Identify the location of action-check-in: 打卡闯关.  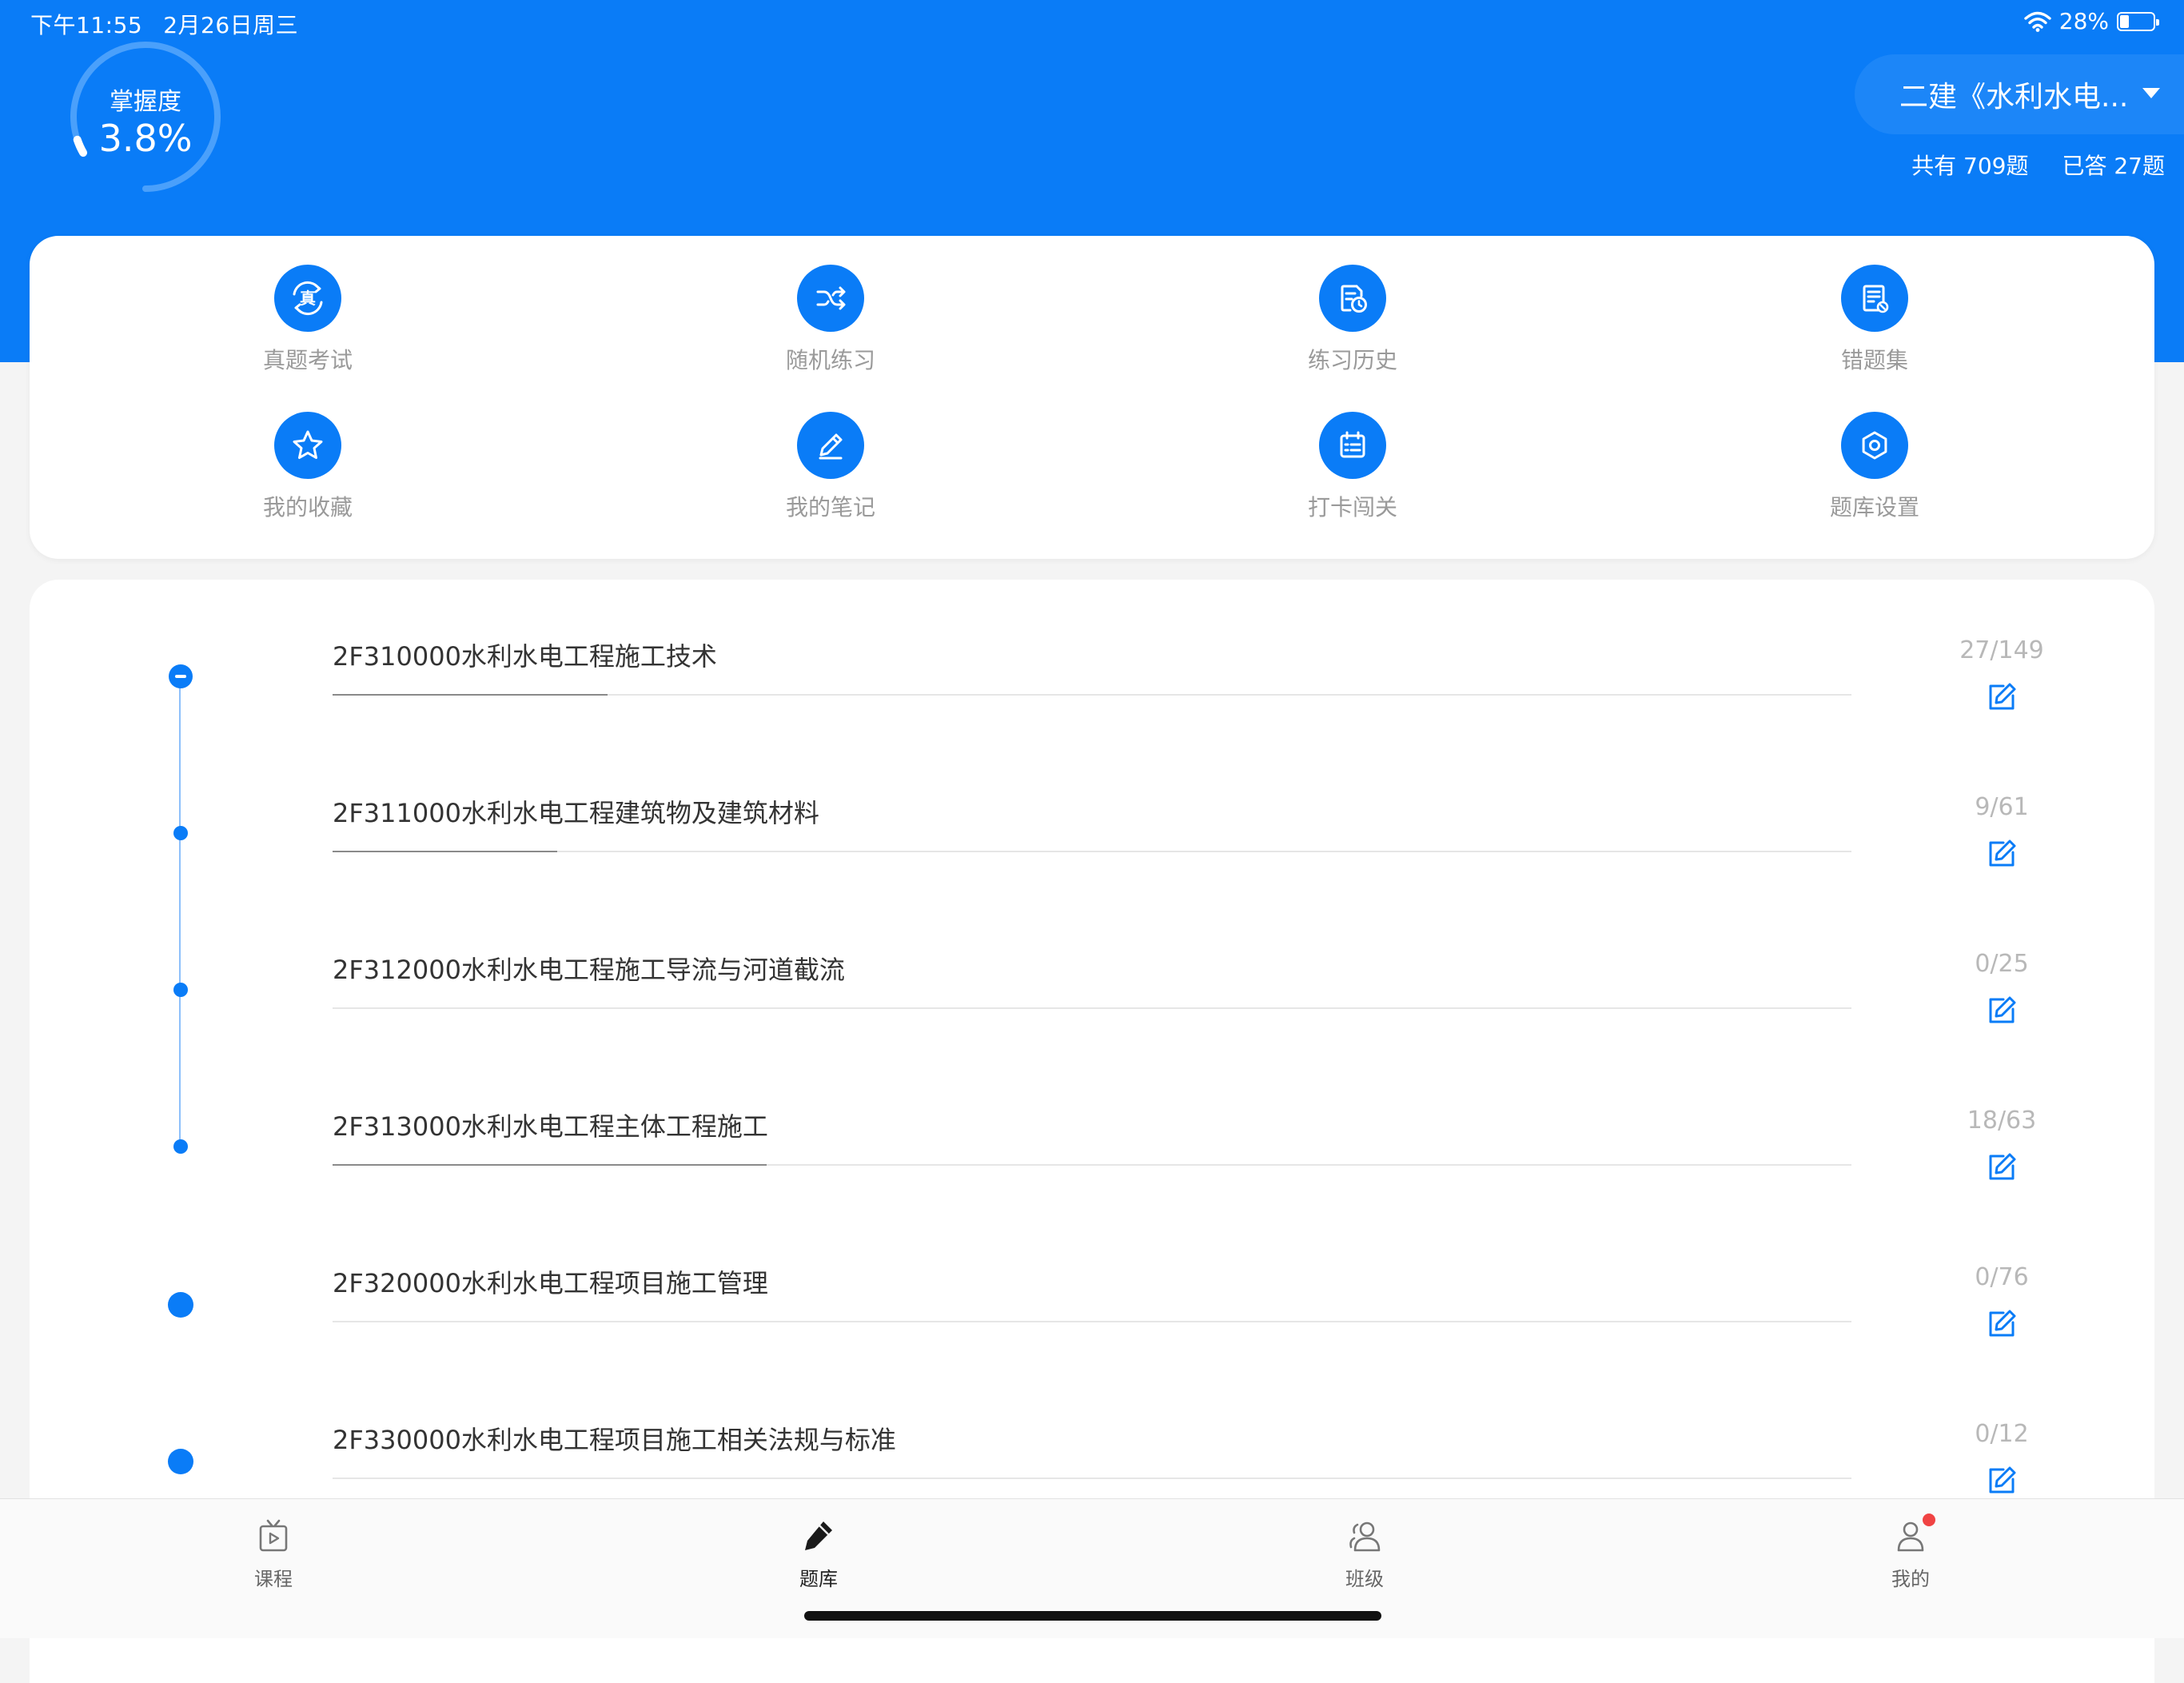
(1353, 467).